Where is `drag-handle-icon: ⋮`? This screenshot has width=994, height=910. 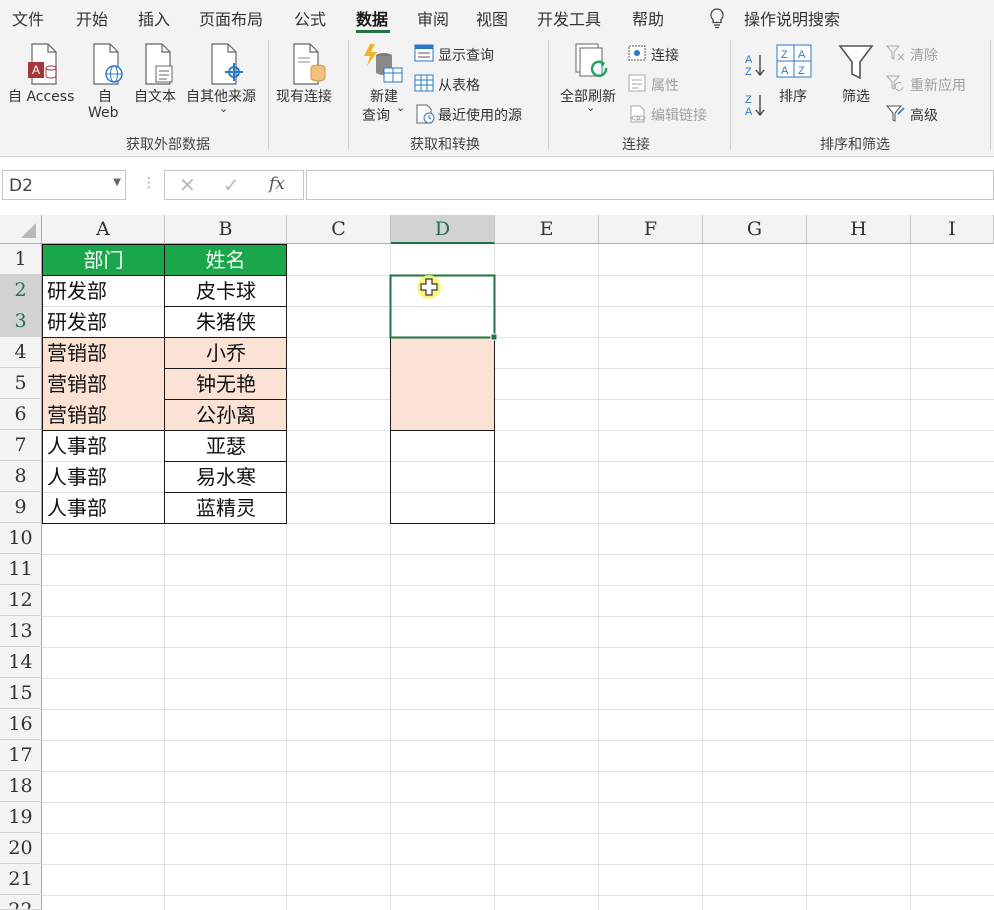
drag-handle-icon: ⋮ is located at coordinates (149, 183).